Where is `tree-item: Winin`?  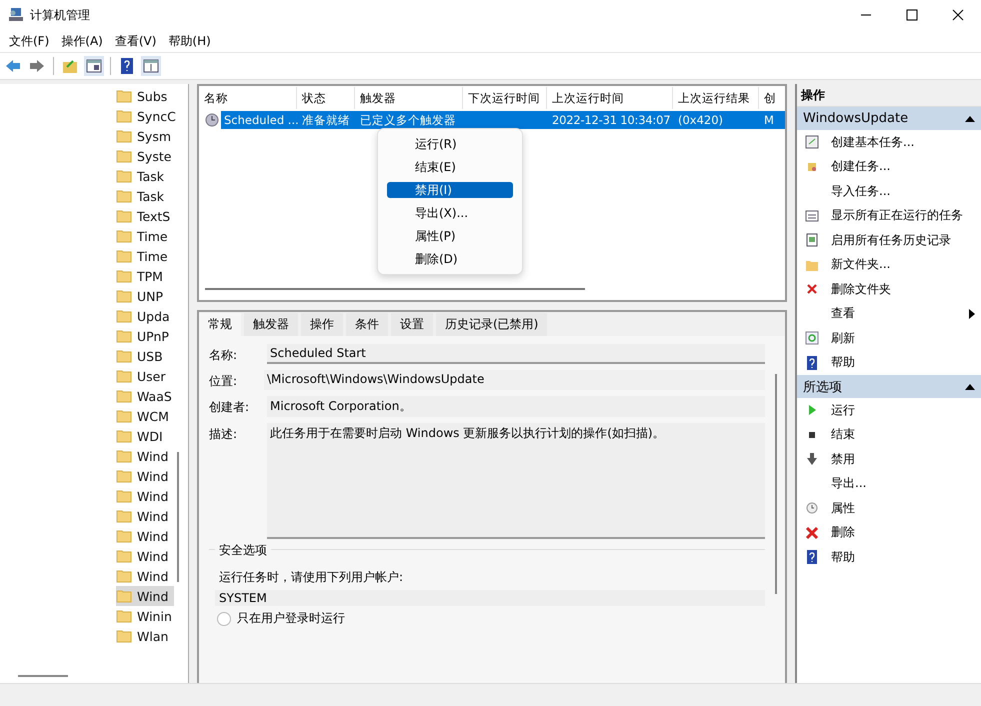 tree-item: Winin is located at coordinates (145, 616).